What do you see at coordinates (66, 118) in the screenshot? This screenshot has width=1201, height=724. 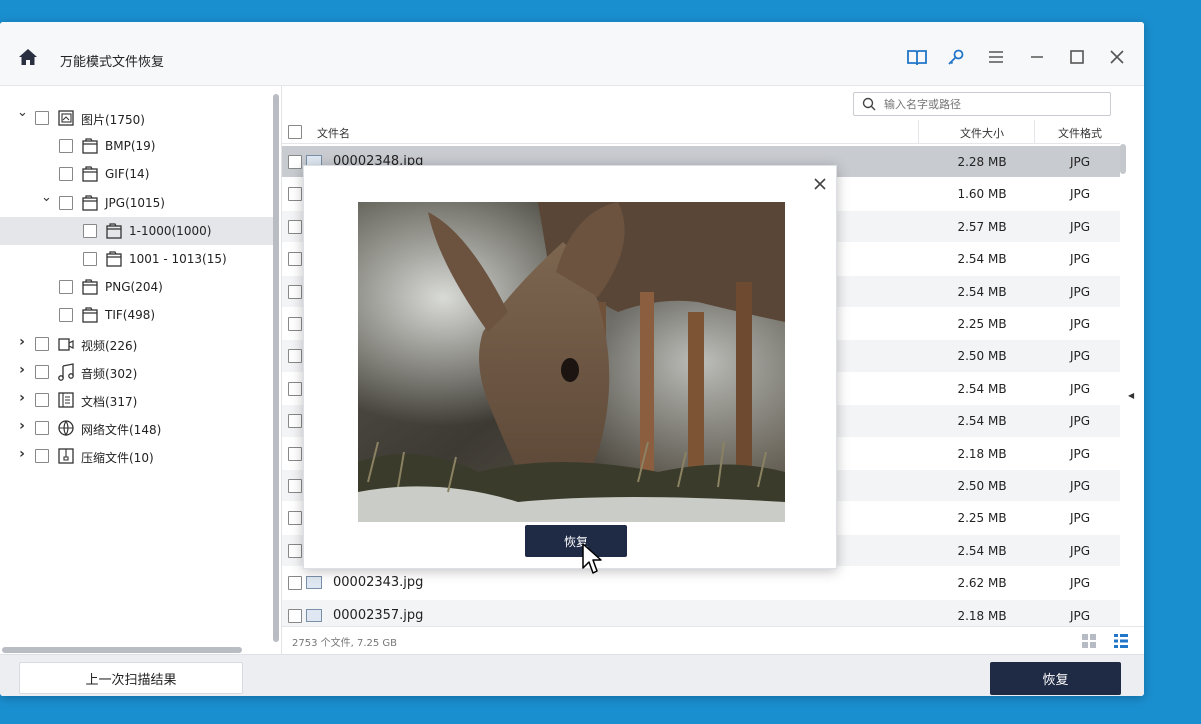 I see `image-folder-icon` at bounding box center [66, 118].